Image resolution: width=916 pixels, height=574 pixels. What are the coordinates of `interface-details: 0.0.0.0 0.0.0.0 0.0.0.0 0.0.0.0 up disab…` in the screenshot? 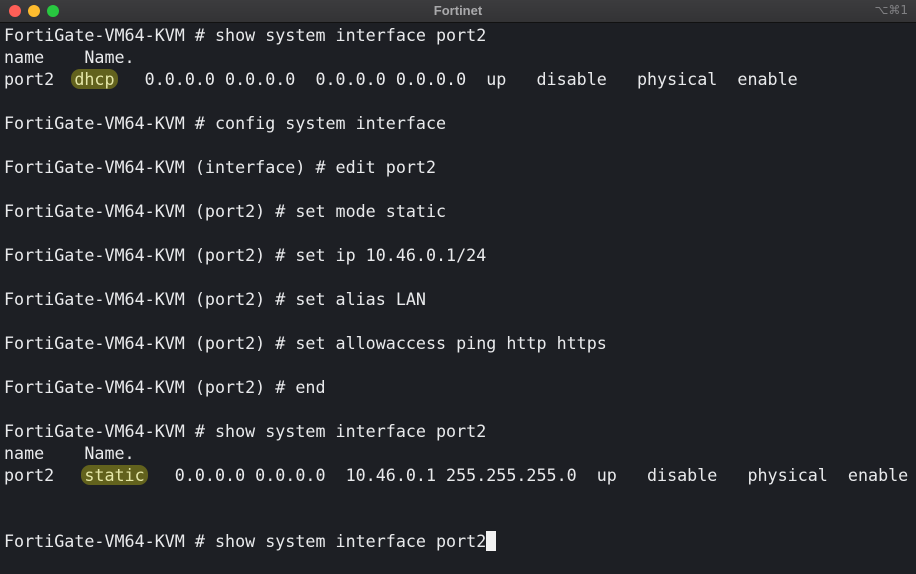 It's located at (456, 79).